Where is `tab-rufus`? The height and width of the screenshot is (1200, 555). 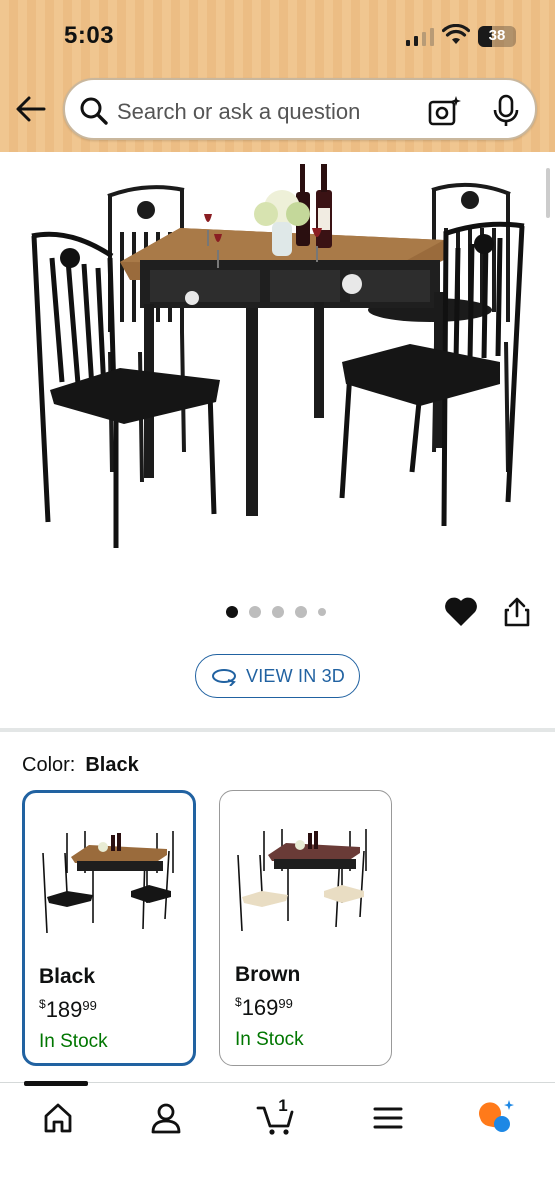
tab-rufus is located at coordinates (496, 1118).